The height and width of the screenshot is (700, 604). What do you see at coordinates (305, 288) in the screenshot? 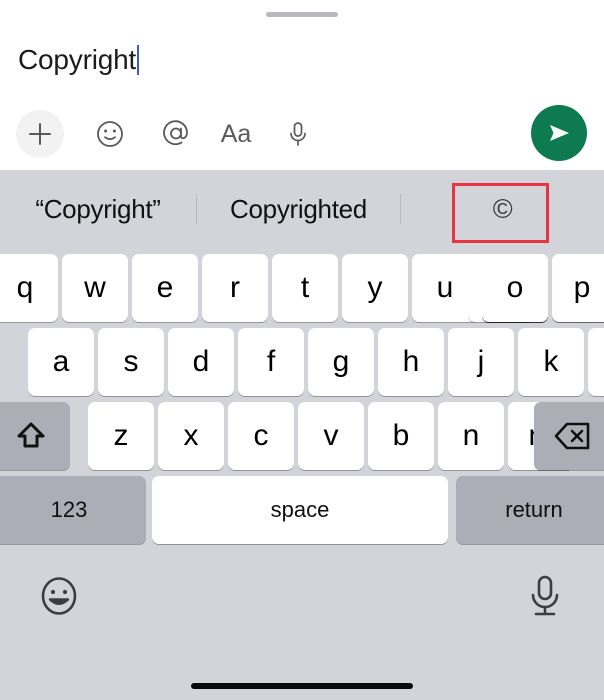
I see `key-t: t` at bounding box center [305, 288].